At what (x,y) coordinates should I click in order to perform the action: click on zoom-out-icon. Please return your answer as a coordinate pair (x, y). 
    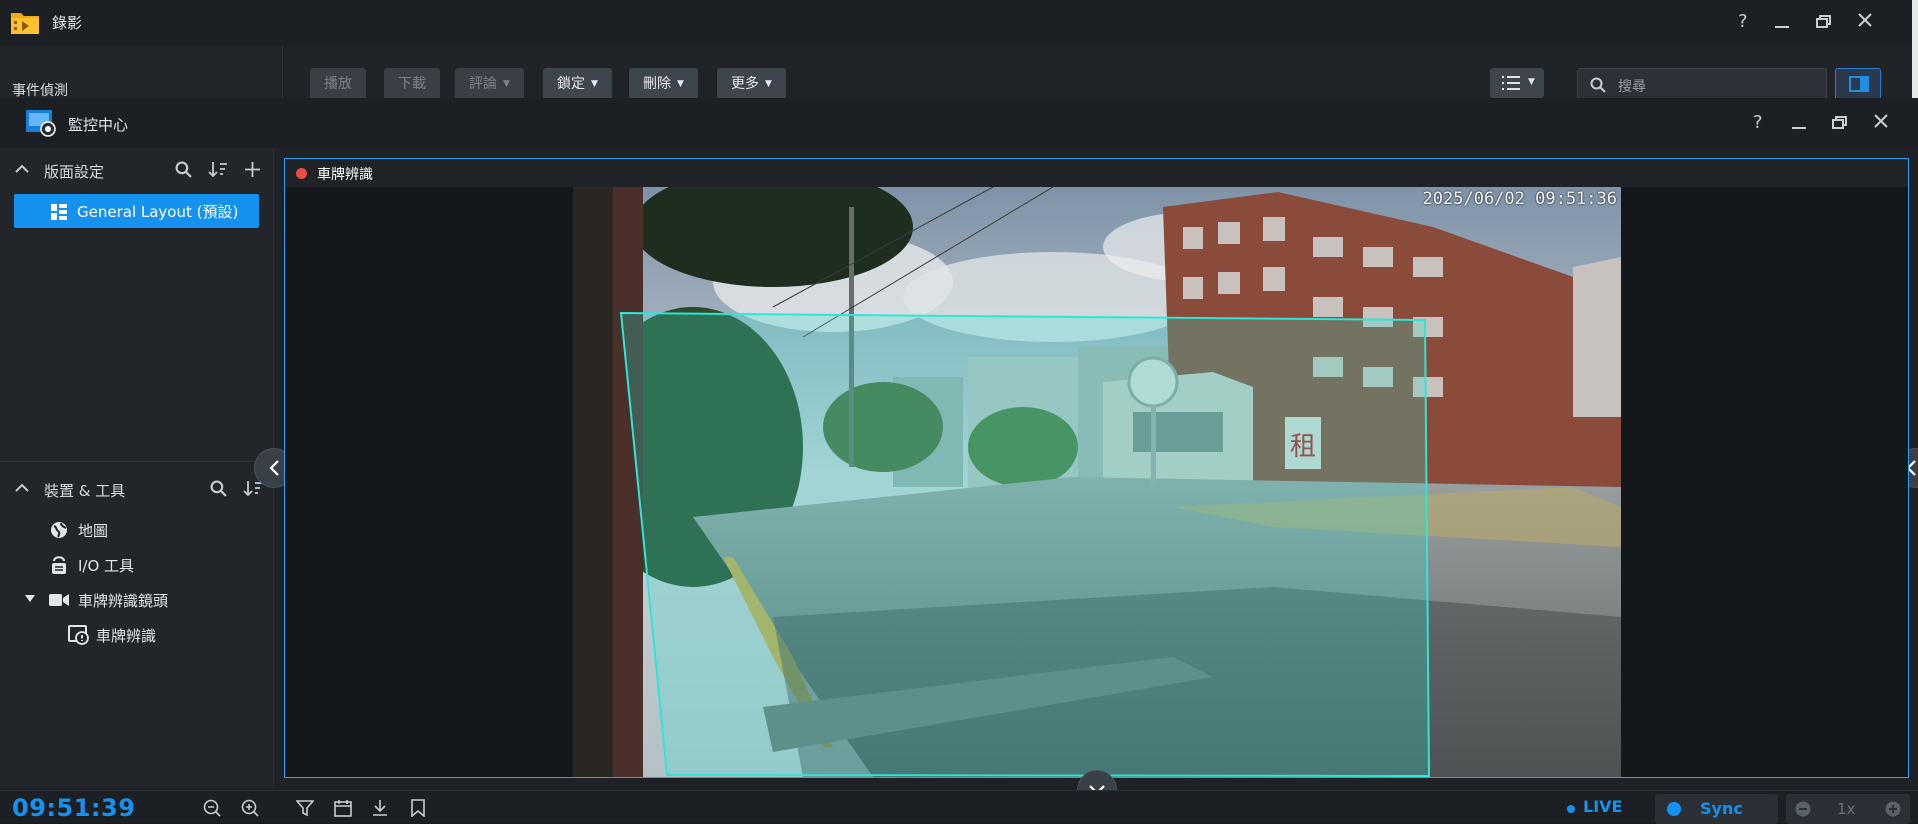
    Looking at the image, I should click on (212, 808).